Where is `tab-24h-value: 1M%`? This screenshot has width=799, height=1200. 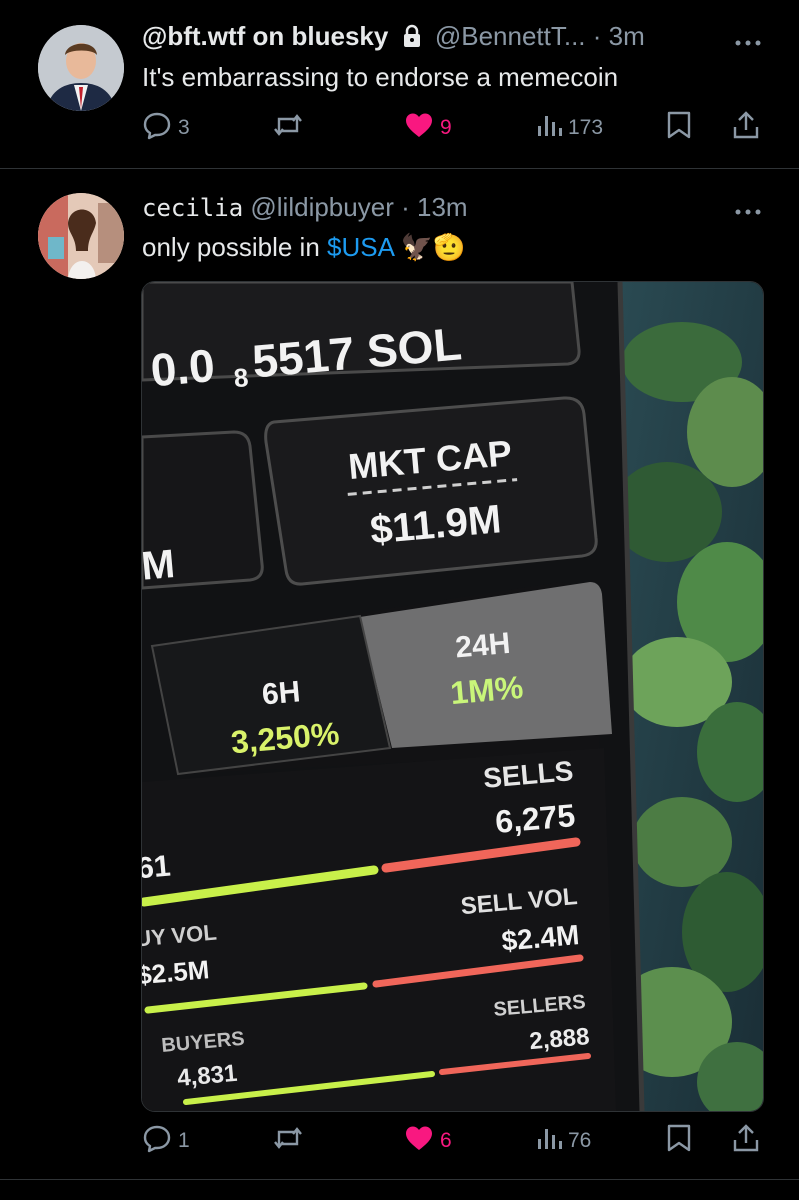 tab-24h-value: 1M% is located at coordinates (487, 690).